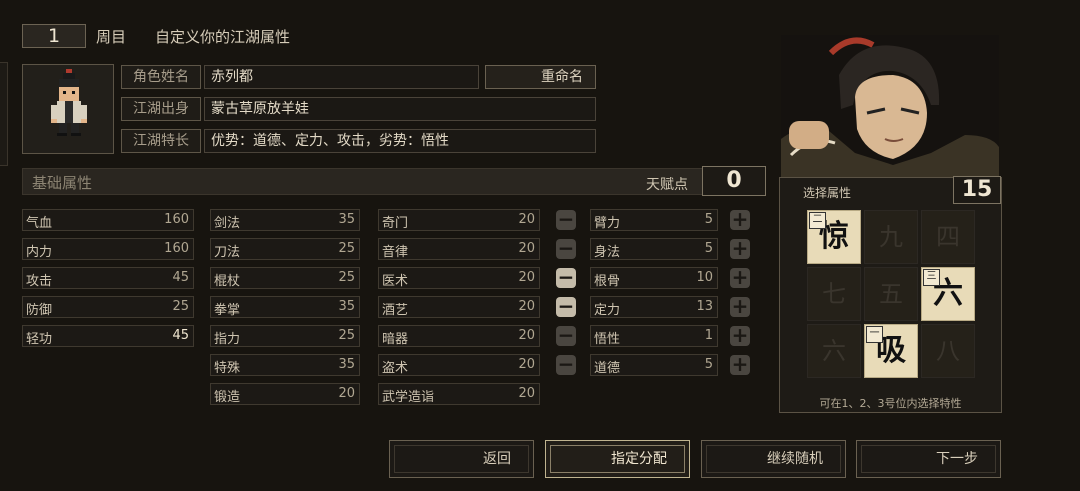  I want to click on trait-cell: 惊二, so click(834, 237).